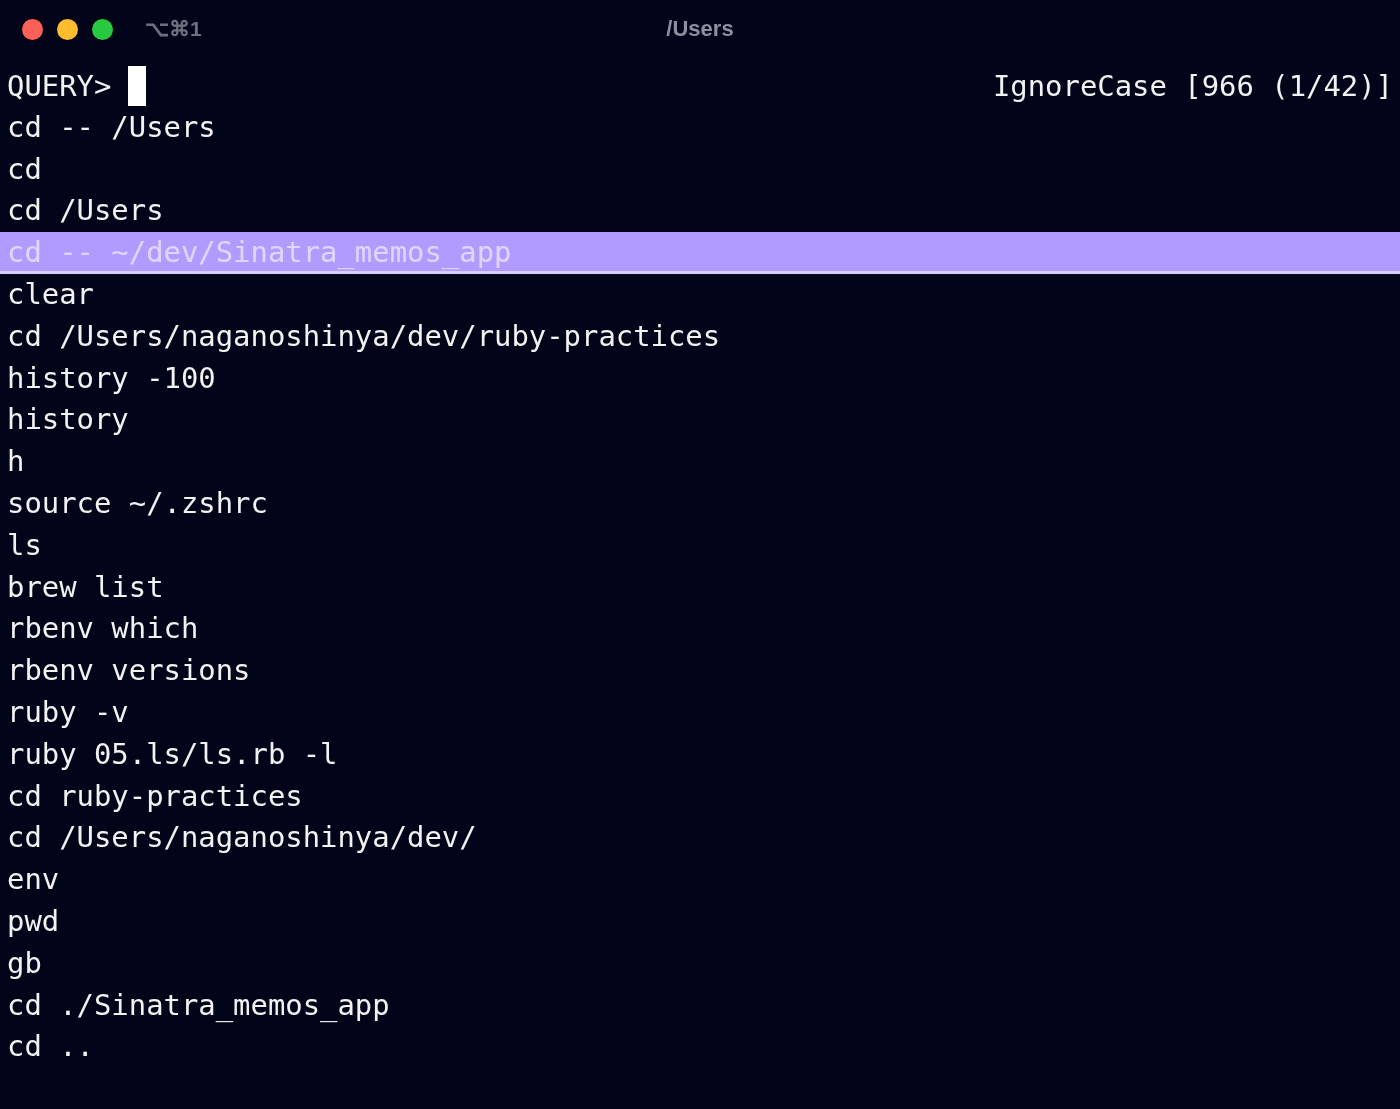 The image size is (1400, 1109). I want to click on history-entry: cd, so click(700, 169).